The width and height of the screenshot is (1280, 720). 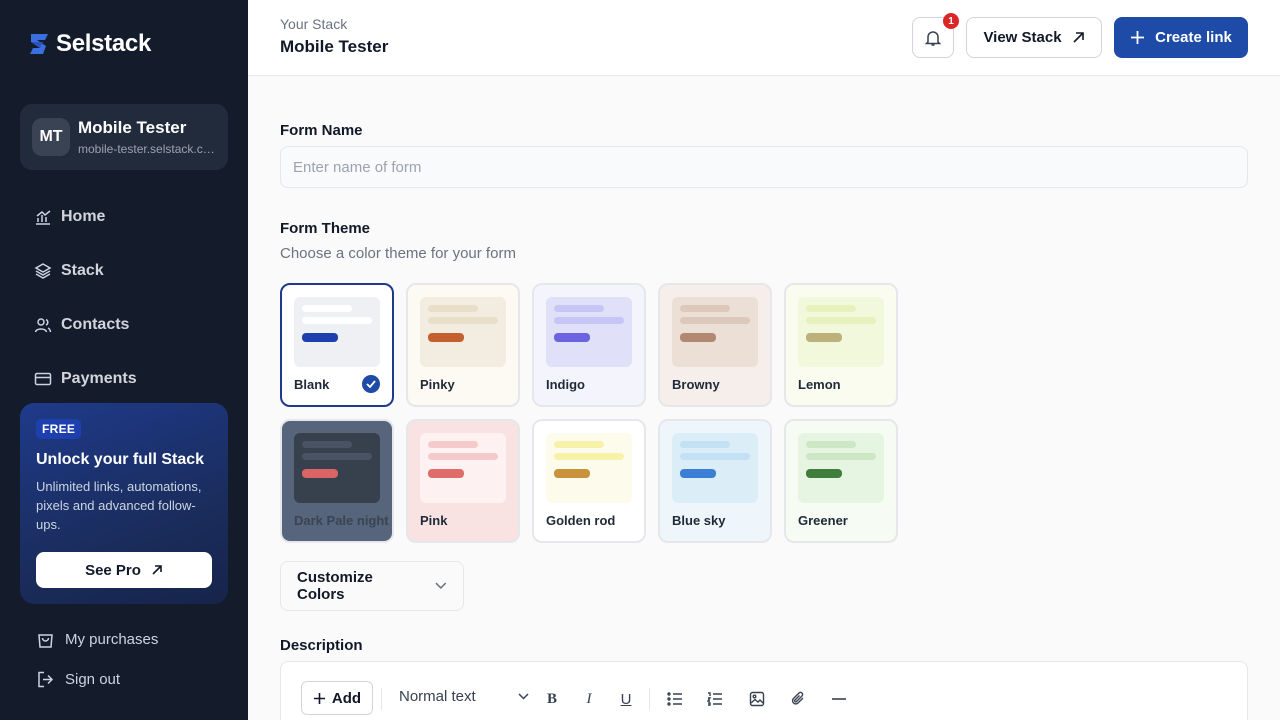 I want to click on customize-colors-dropdown: Customize Colors, so click(x=372, y=586).